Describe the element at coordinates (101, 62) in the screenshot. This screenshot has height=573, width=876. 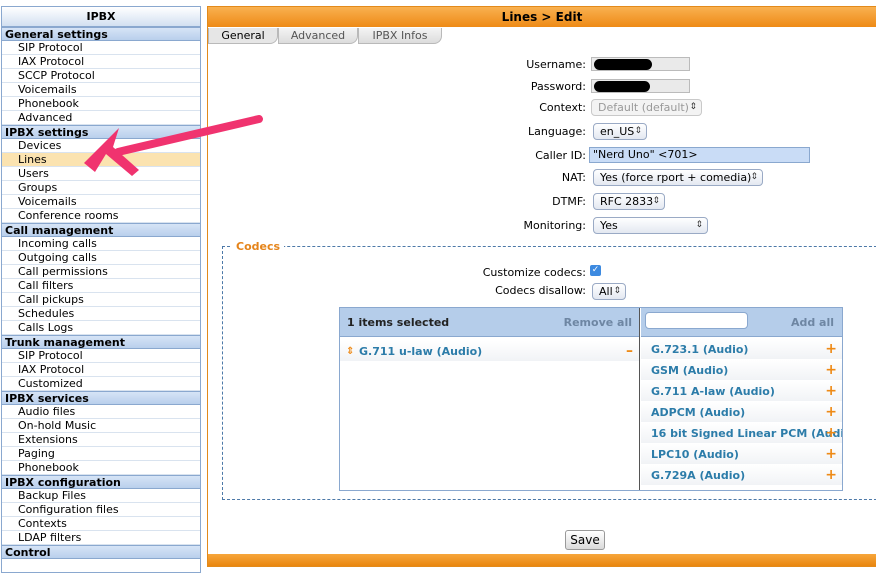
I see `sidebar-item-iax-protocol: IAX Protocol` at that location.